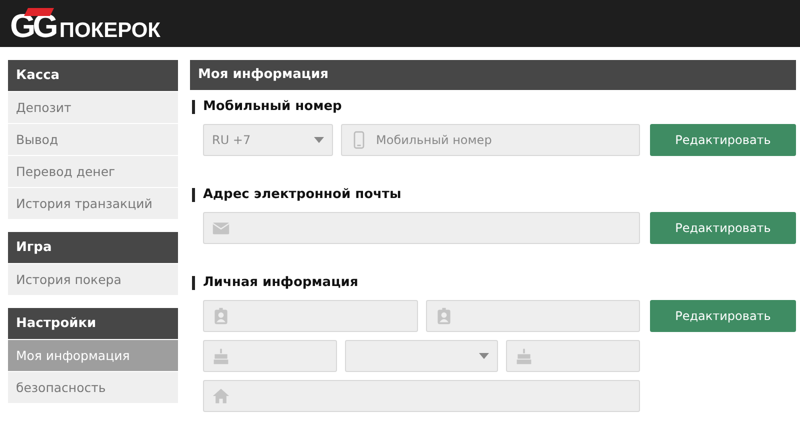 Image resolution: width=800 pixels, height=439 pixels. Describe the element at coordinates (93, 107) in the screenshot. I see `sidebar-item: Депозит` at that location.